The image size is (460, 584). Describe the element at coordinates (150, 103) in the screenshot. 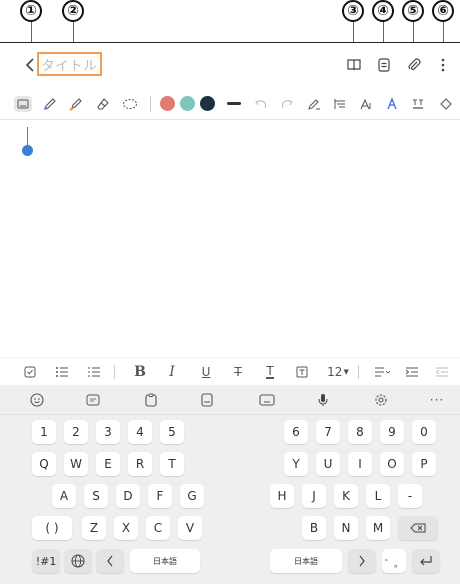

I see `toolbar-divider` at that location.